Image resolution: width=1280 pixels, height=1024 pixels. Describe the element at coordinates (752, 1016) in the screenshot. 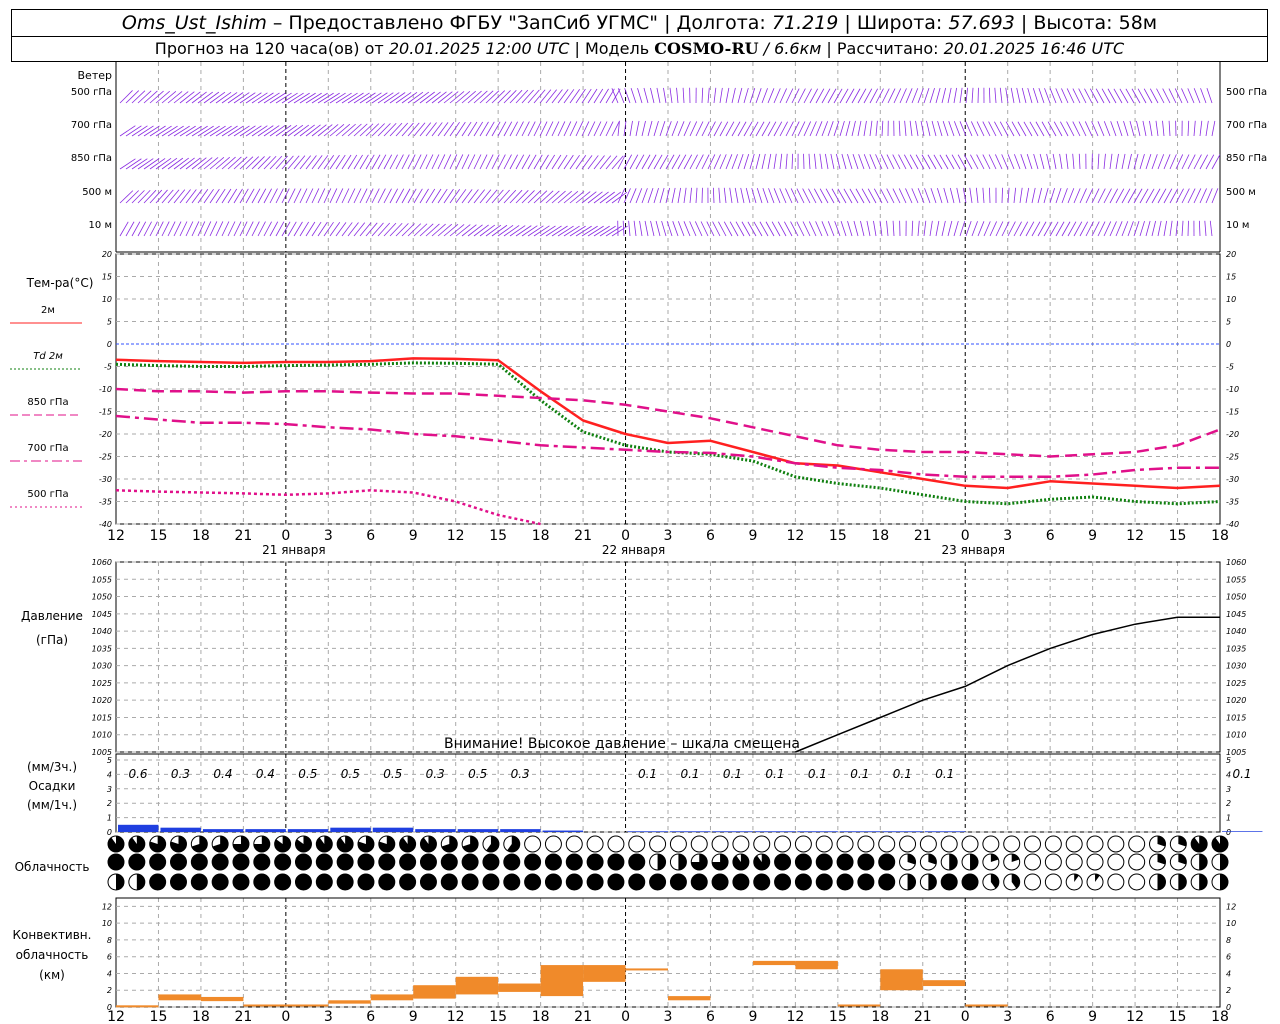

I see `conv-hour-tick-label: 9` at that location.